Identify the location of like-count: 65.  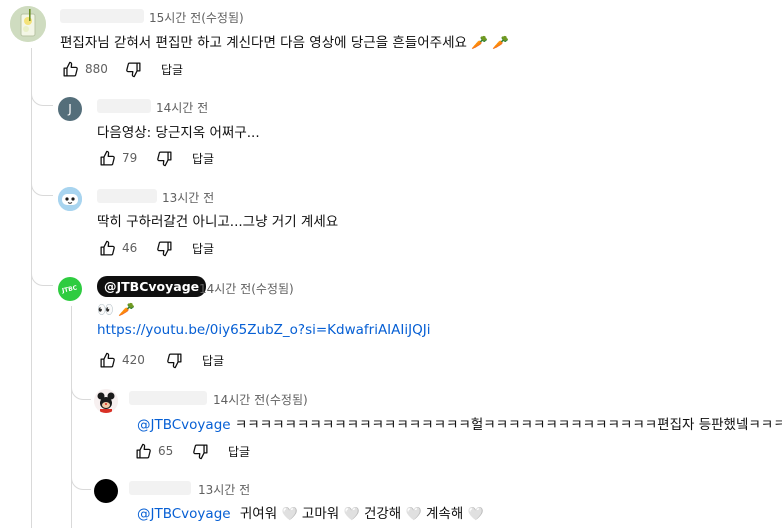
(166, 451).